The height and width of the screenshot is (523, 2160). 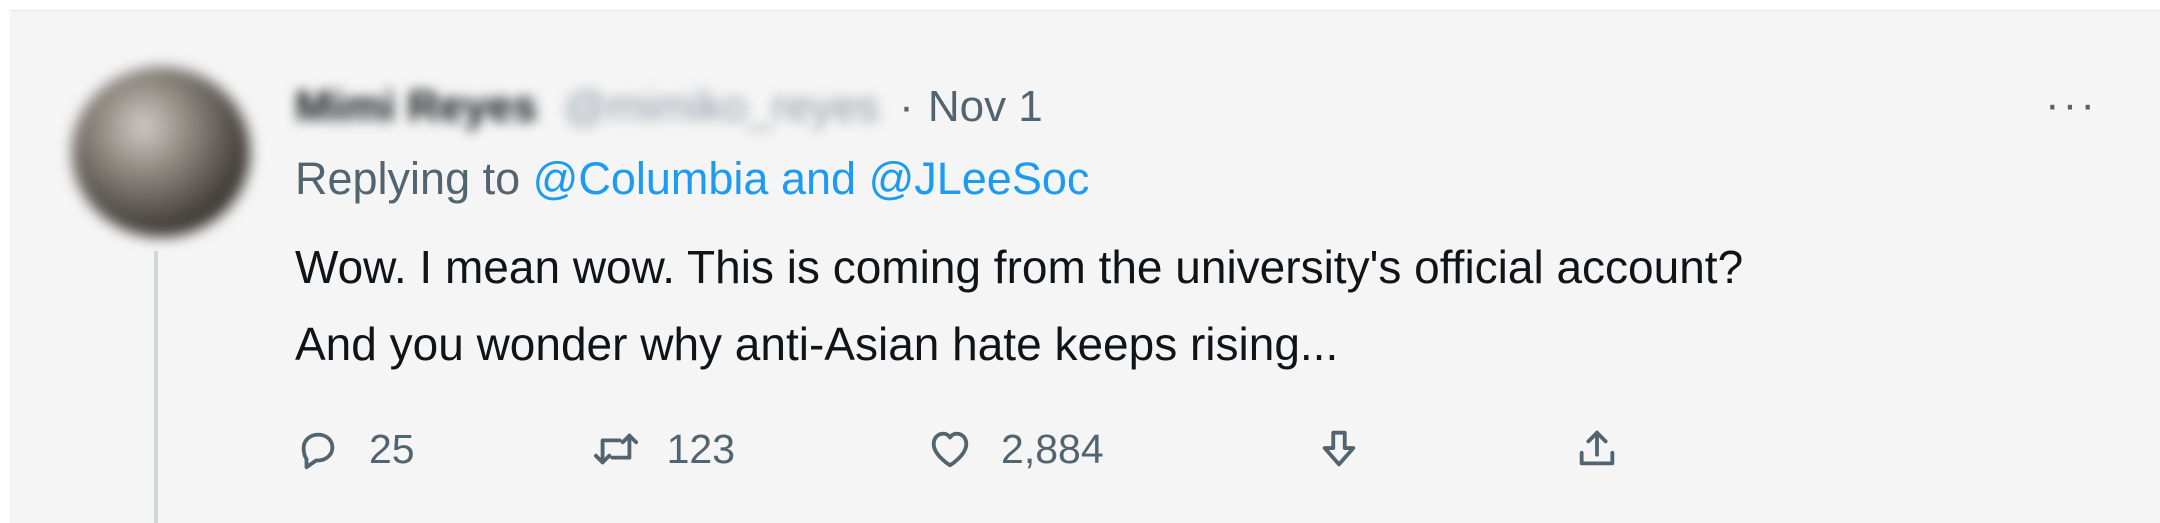 I want to click on replying-to: Replying to @Columbia and @JLeeSoc, so click(x=692, y=179).